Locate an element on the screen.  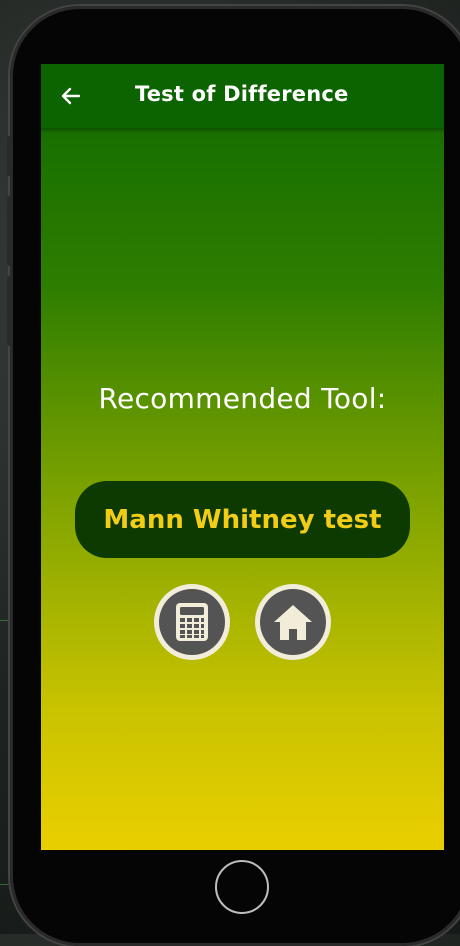
back-button is located at coordinates (71, 96).